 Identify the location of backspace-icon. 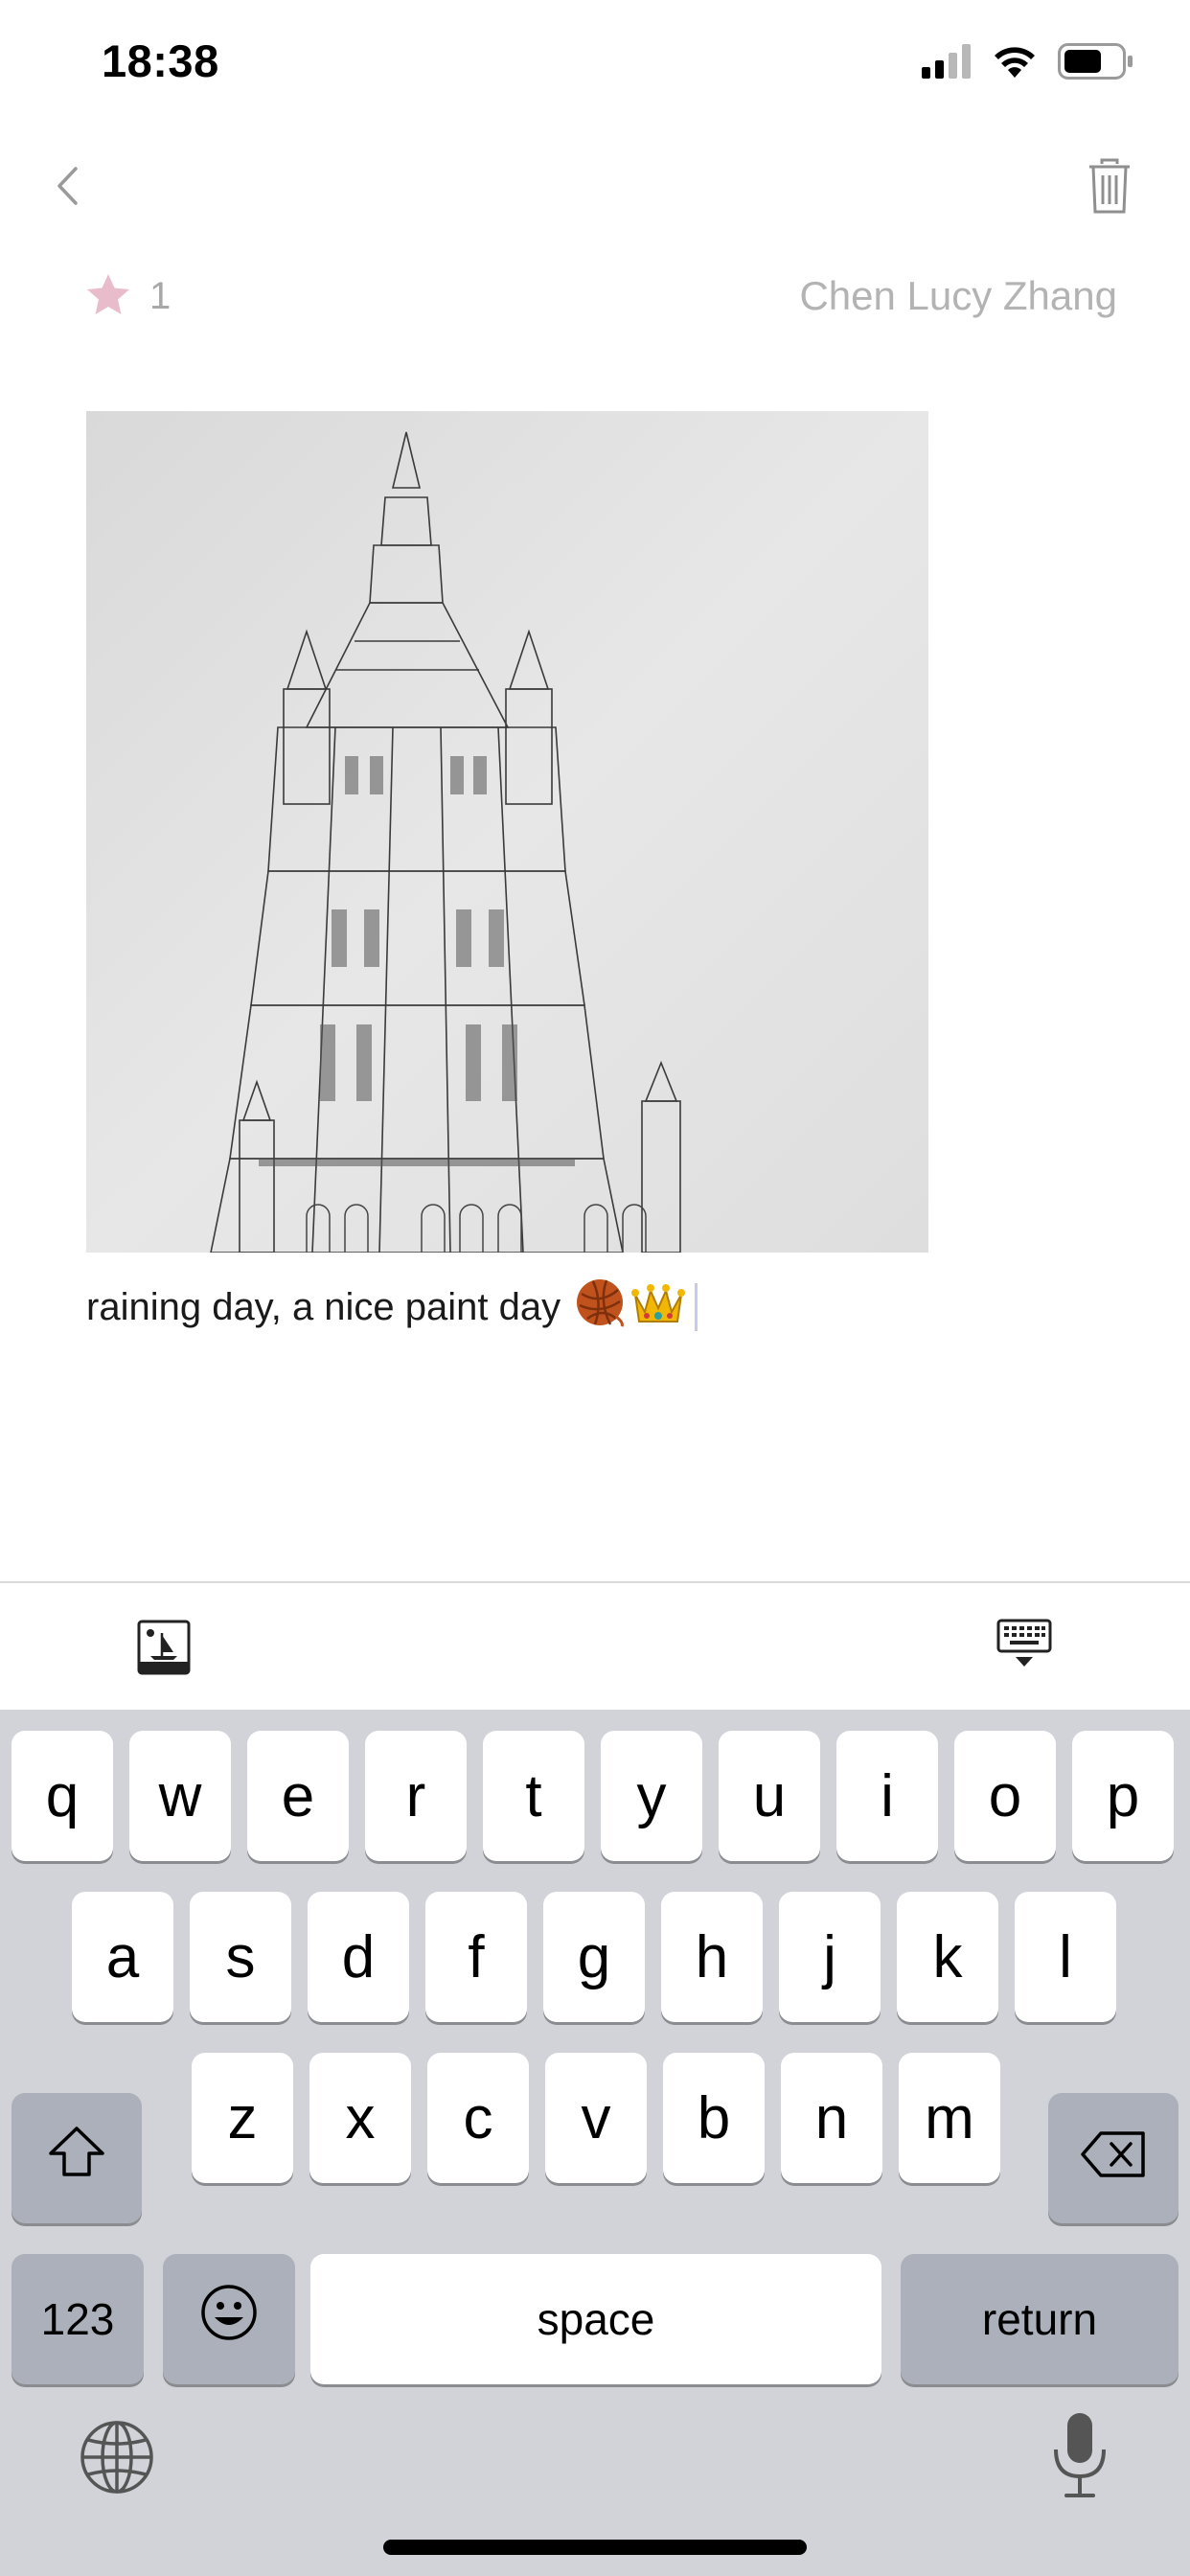
(1113, 2159).